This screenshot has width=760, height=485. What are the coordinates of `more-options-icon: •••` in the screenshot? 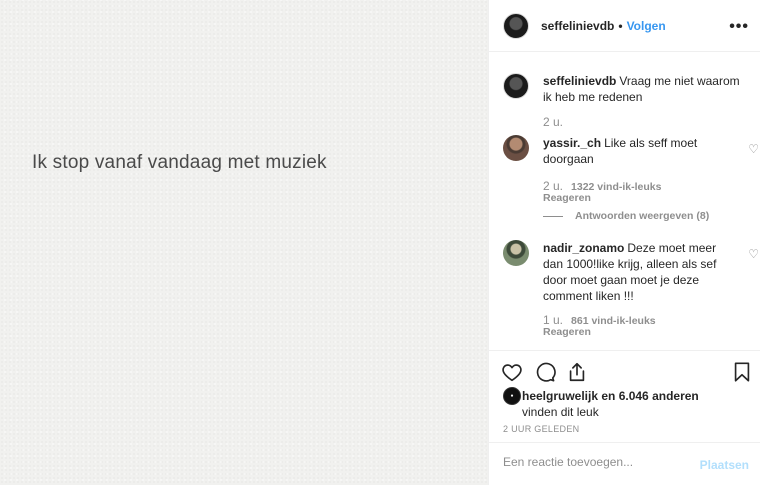 It's located at (739, 27).